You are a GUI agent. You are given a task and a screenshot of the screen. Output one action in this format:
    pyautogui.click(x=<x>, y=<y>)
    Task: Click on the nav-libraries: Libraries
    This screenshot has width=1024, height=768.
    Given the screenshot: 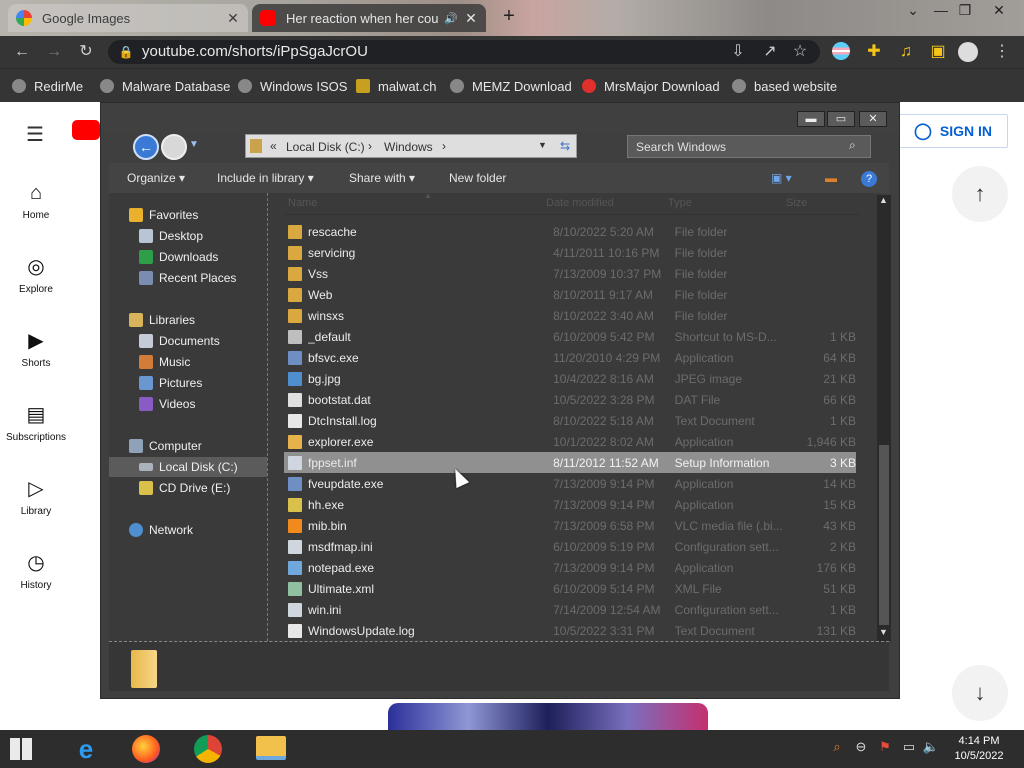 What is the action you would take?
    pyautogui.click(x=162, y=320)
    